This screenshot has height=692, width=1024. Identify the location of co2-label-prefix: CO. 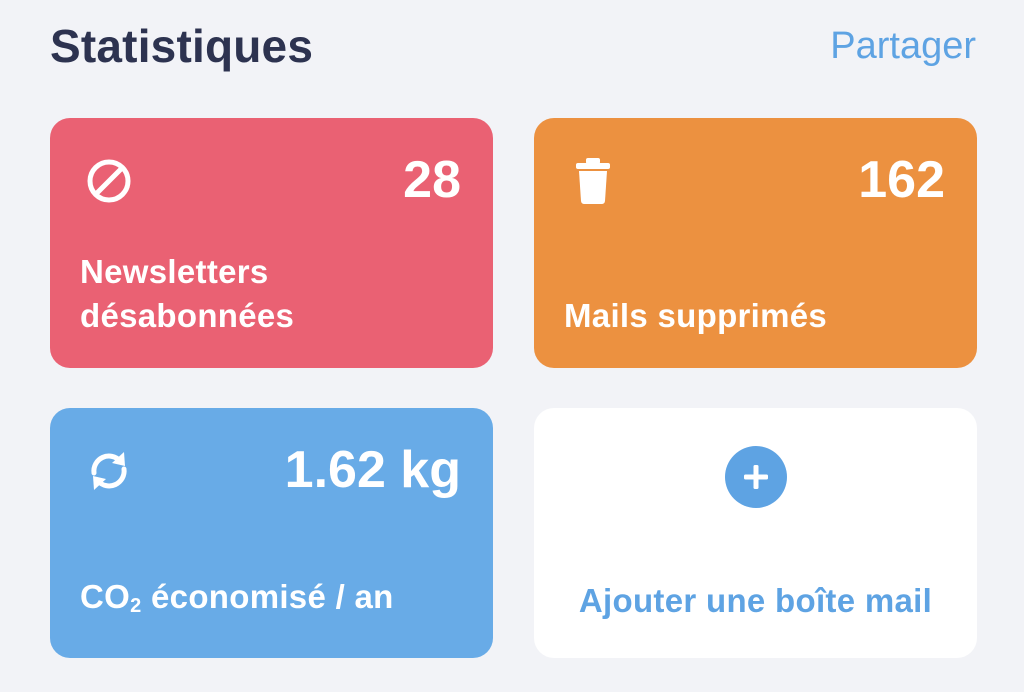
(105, 596).